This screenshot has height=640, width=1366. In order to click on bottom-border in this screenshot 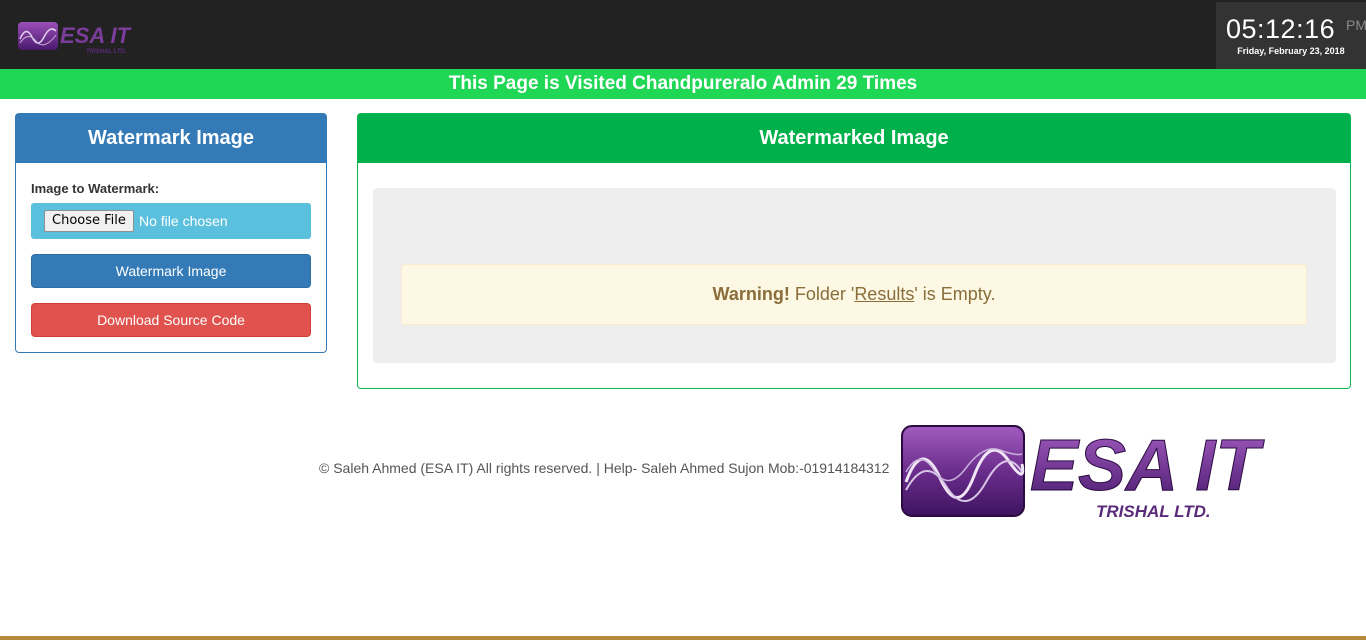, I will do `click(683, 638)`.